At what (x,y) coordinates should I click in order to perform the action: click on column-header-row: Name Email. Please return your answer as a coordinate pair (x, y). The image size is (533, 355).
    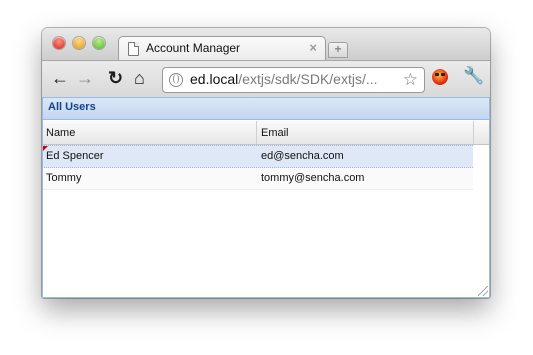
    Looking at the image, I should click on (266, 133).